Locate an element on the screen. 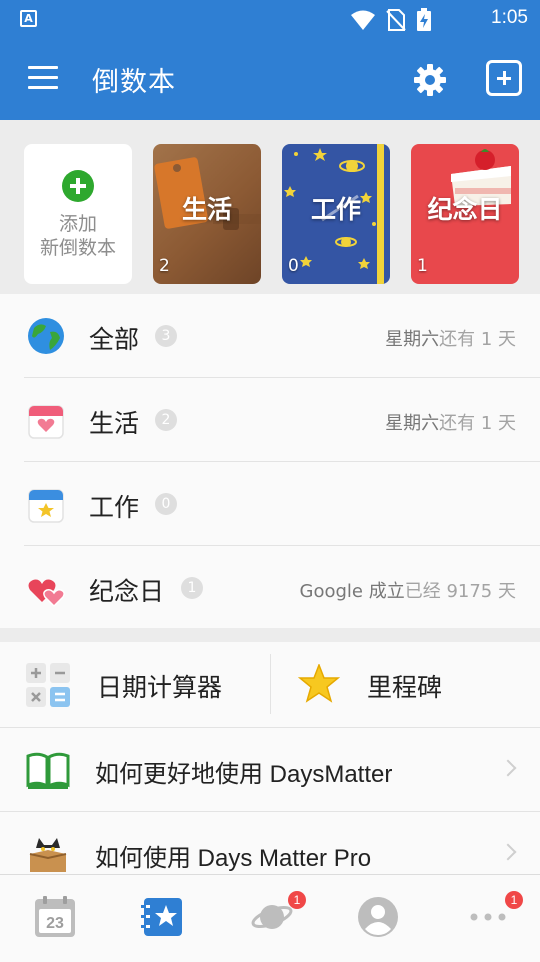 This screenshot has height=962, width=540. section-gap is located at coordinates (270, 635).